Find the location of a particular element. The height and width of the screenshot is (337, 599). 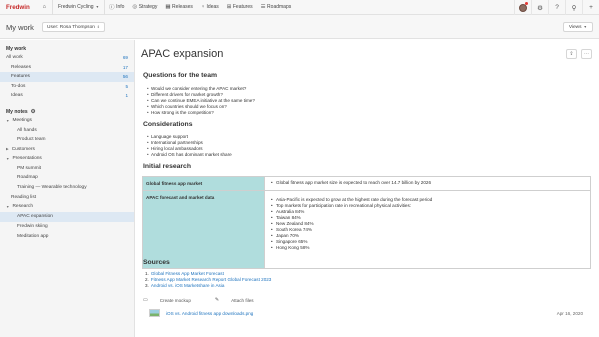

sidebar-note-presentations: ▼ Presentations is located at coordinates (67, 159).